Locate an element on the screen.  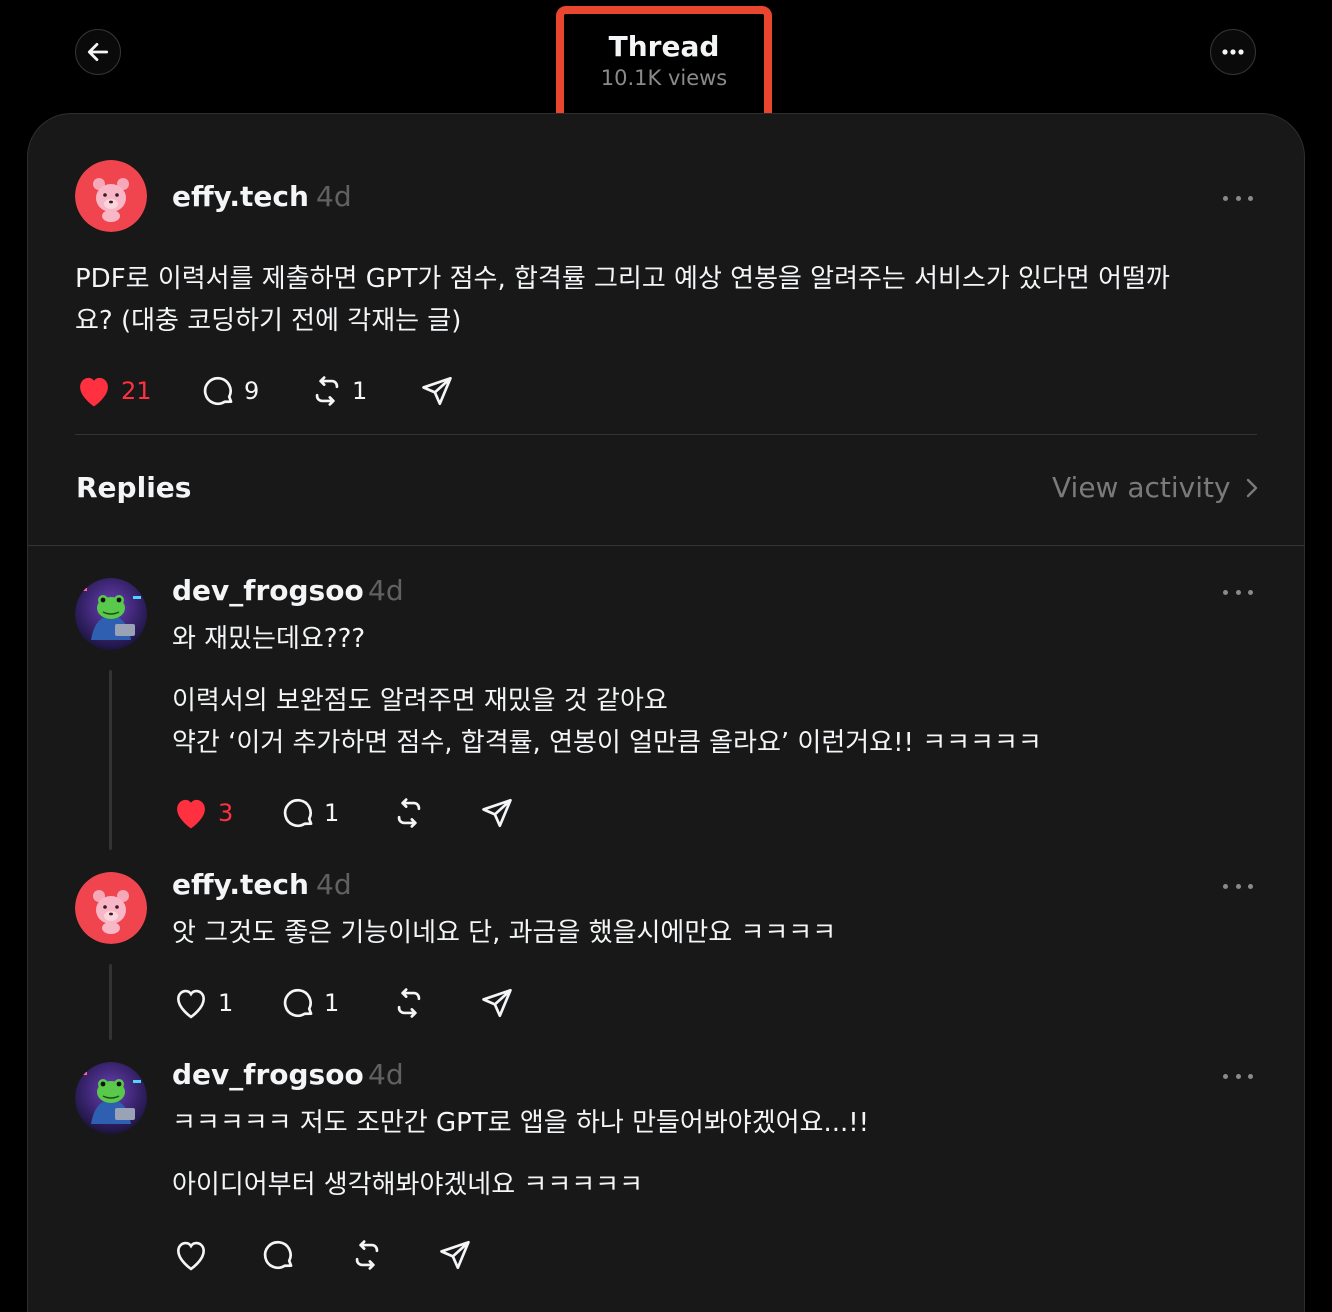
reply-like-button: 1 is located at coordinates (202, 1003).